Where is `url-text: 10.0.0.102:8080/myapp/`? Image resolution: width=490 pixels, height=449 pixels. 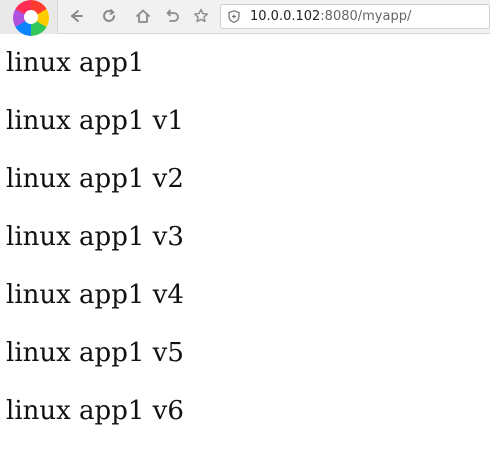 url-text: 10.0.0.102:8080/myapp/ is located at coordinates (330, 16).